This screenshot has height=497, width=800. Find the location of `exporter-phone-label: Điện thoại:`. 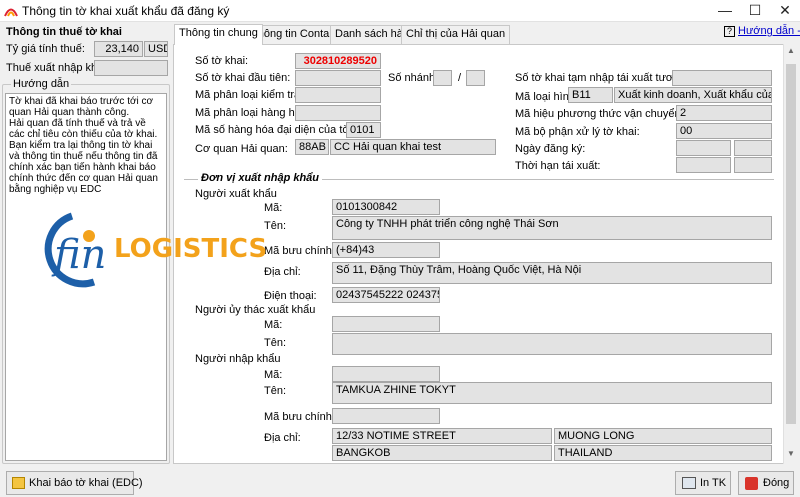

exporter-phone-label: Điện thoại: is located at coordinates (290, 296).